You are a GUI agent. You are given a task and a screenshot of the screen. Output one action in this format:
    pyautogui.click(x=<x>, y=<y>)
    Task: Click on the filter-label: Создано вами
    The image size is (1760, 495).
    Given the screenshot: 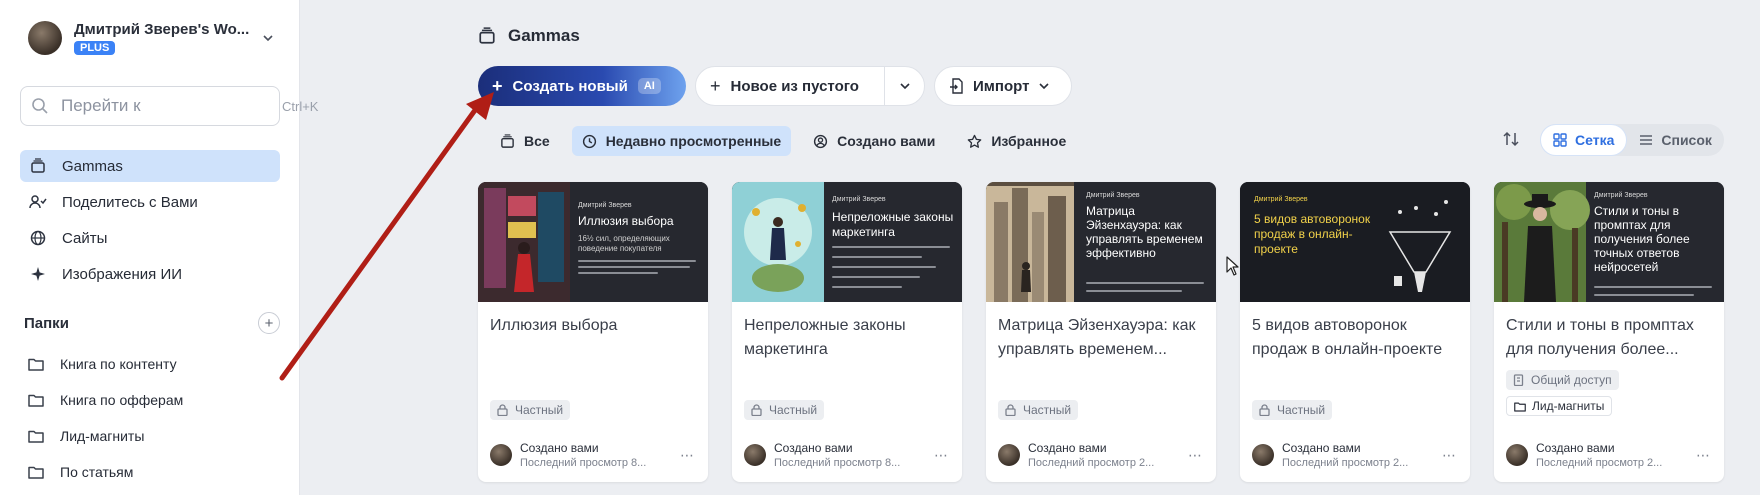 What is the action you would take?
    pyautogui.click(x=886, y=141)
    